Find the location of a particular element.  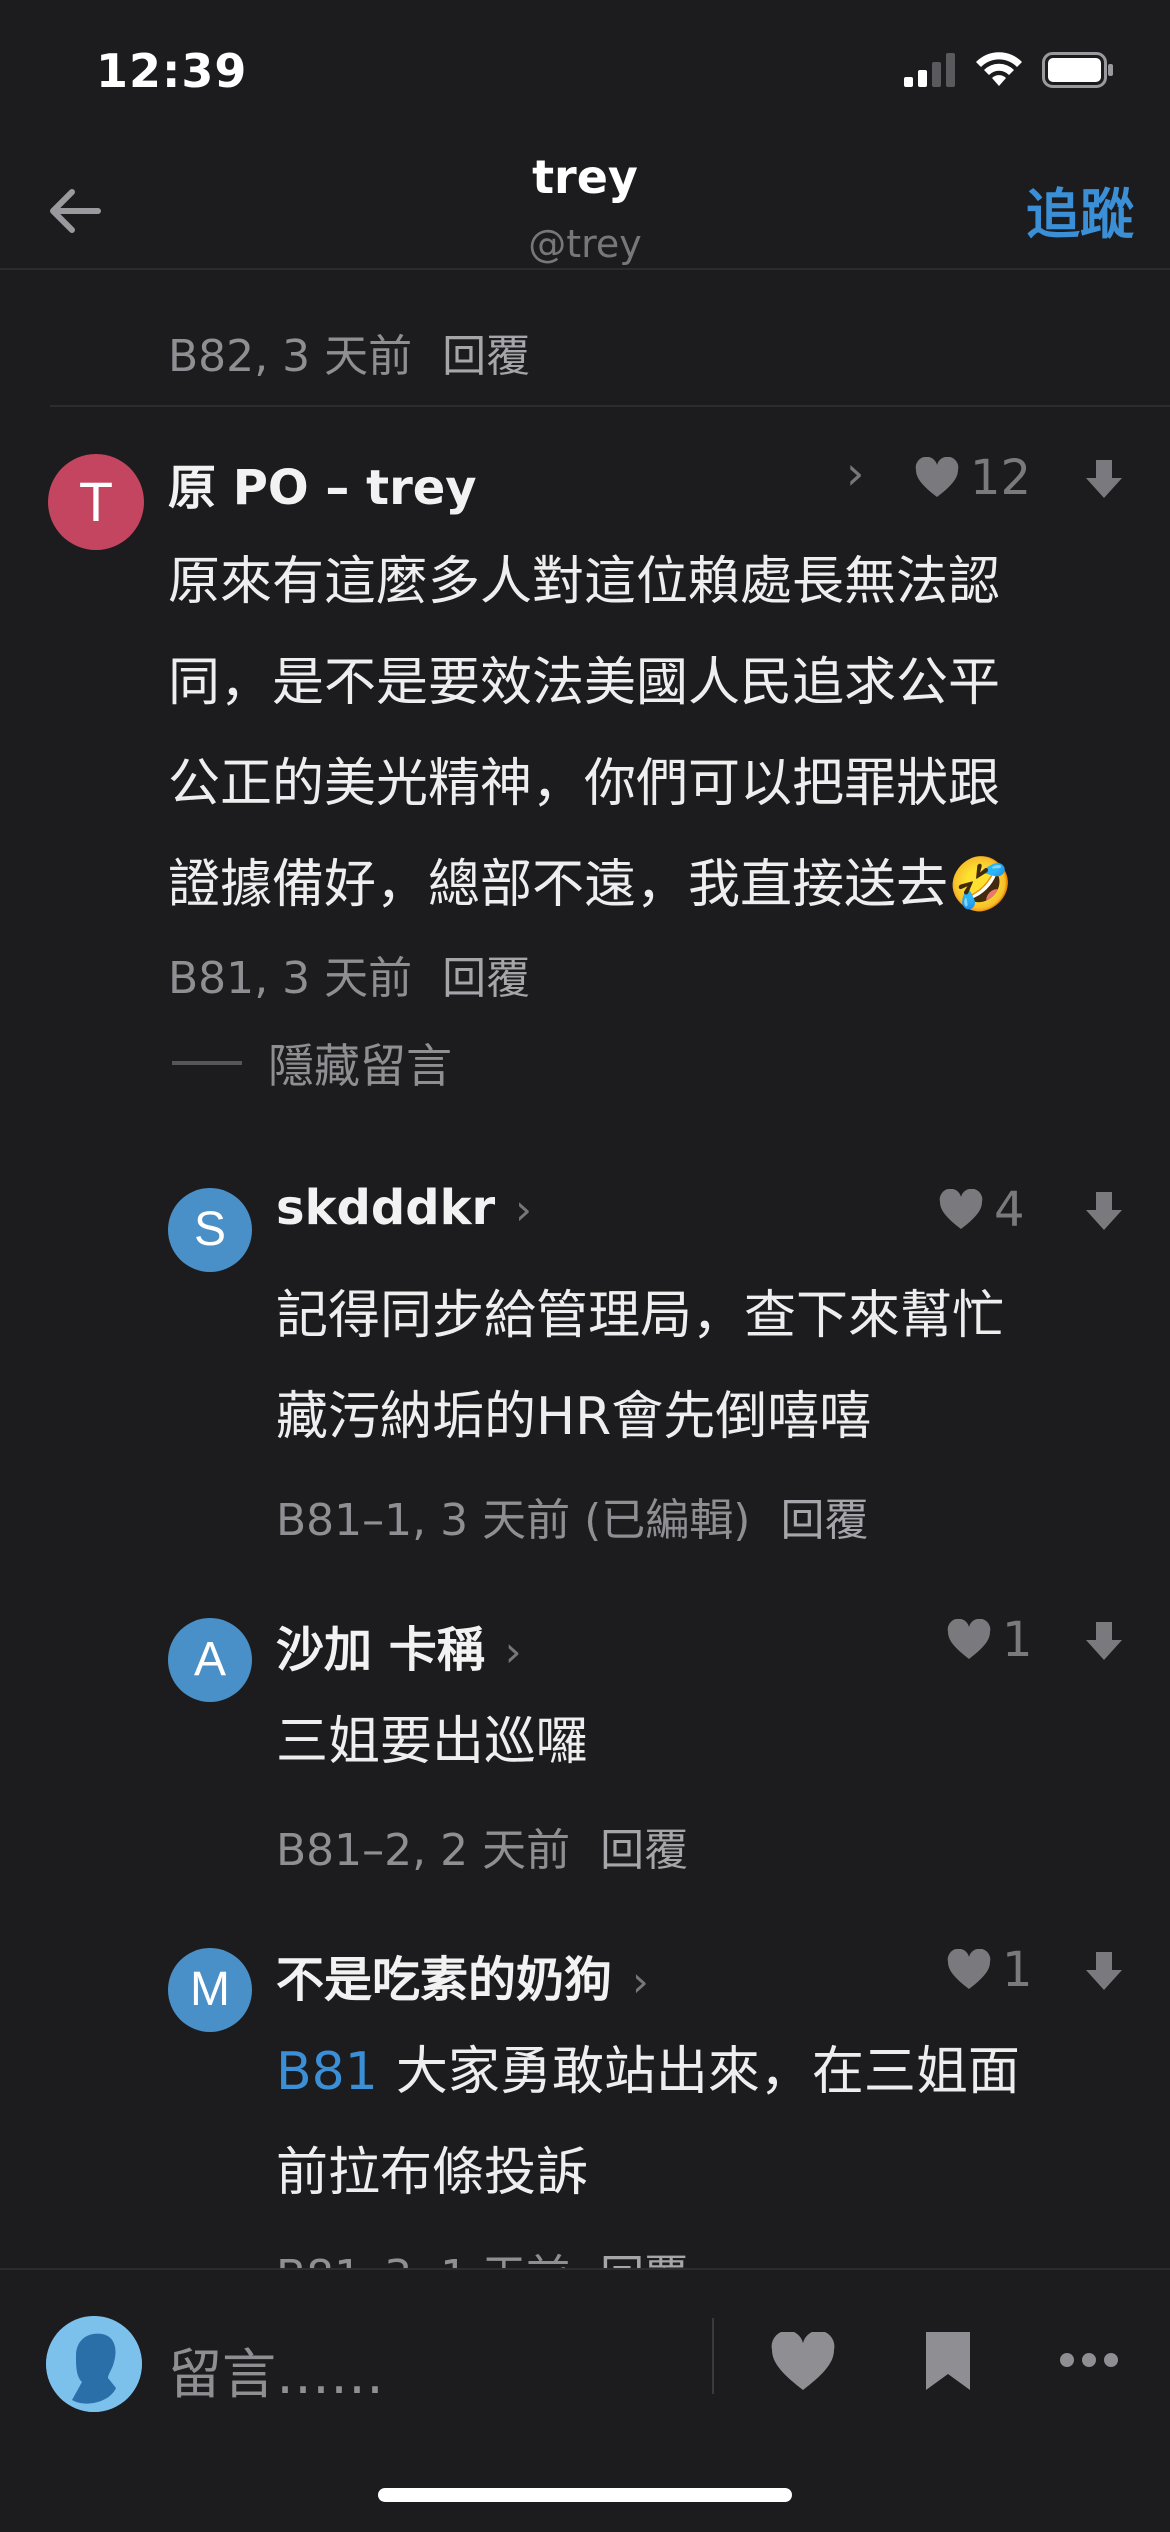

bookmark-icon is located at coordinates (948, 2361).